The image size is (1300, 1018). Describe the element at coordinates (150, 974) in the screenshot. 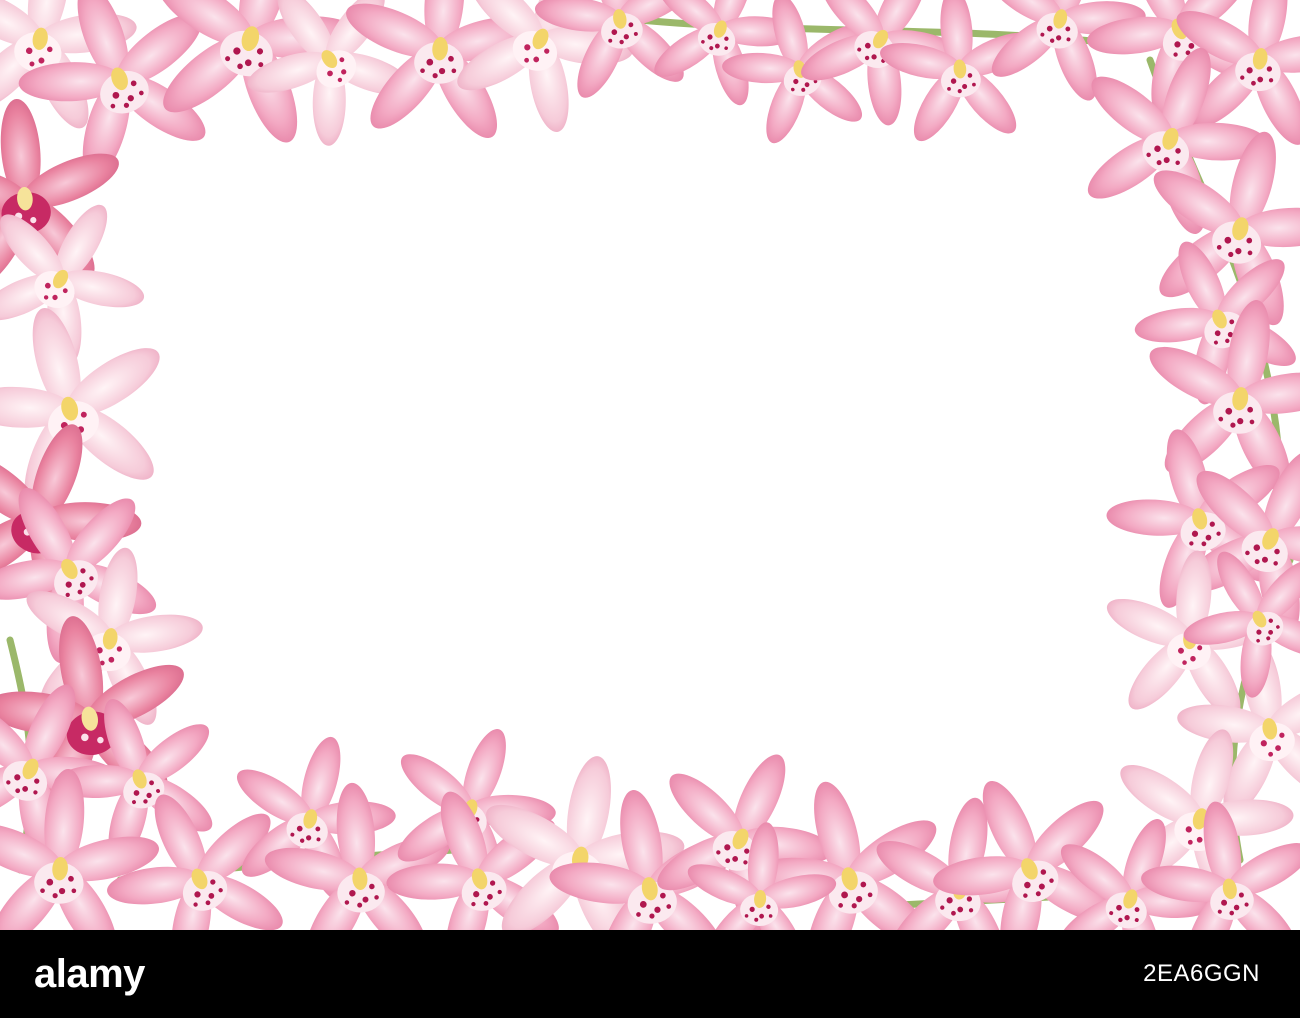

I see `alamy-logo: alamy` at that location.